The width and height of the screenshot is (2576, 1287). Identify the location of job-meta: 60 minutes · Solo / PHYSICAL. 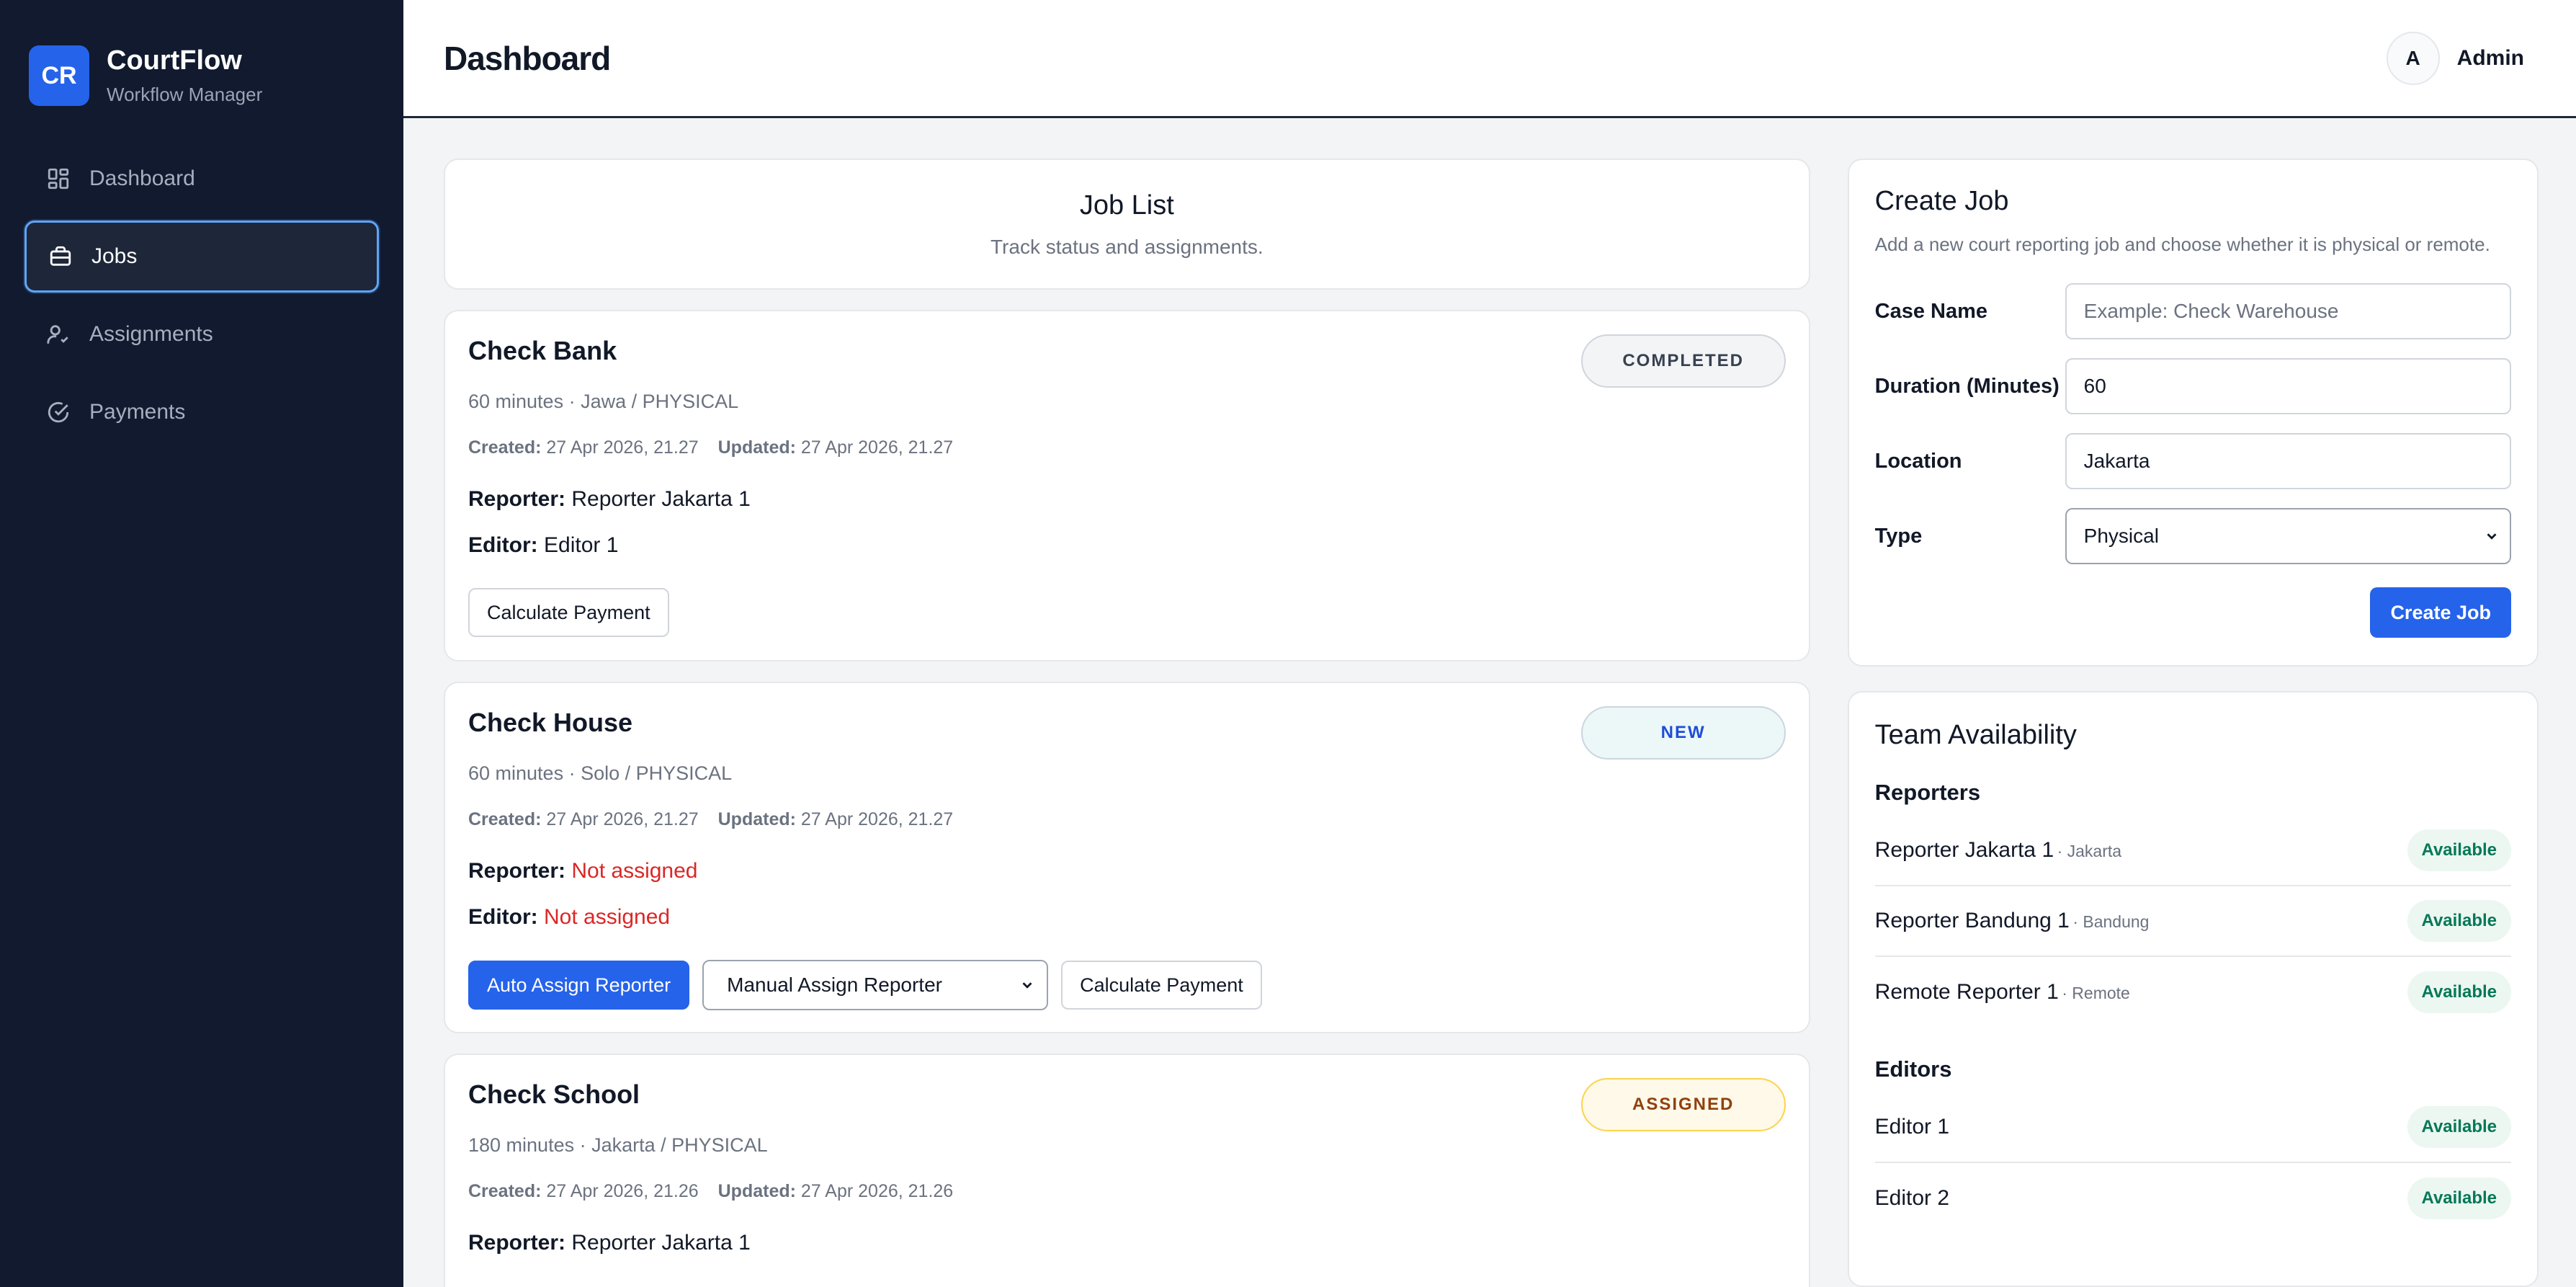
(600, 773).